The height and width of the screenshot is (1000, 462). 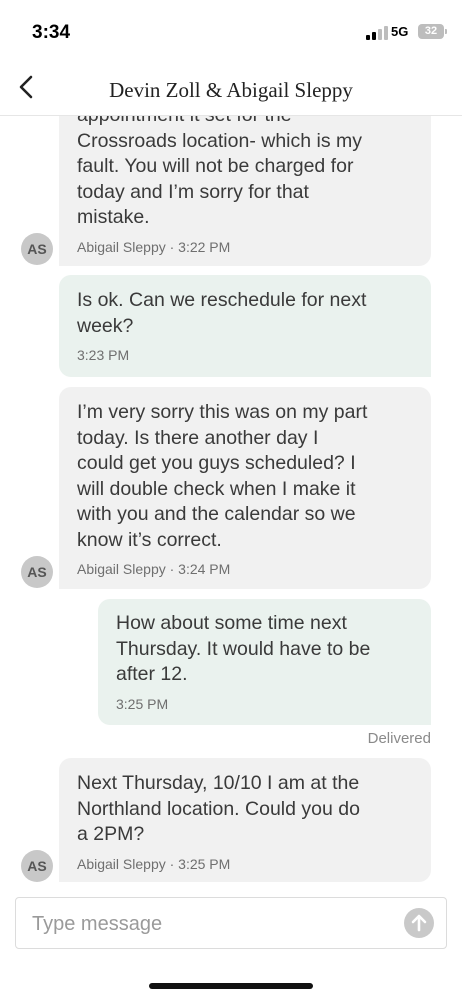 I want to click on cellular-signal-icon, so click(x=377, y=33).